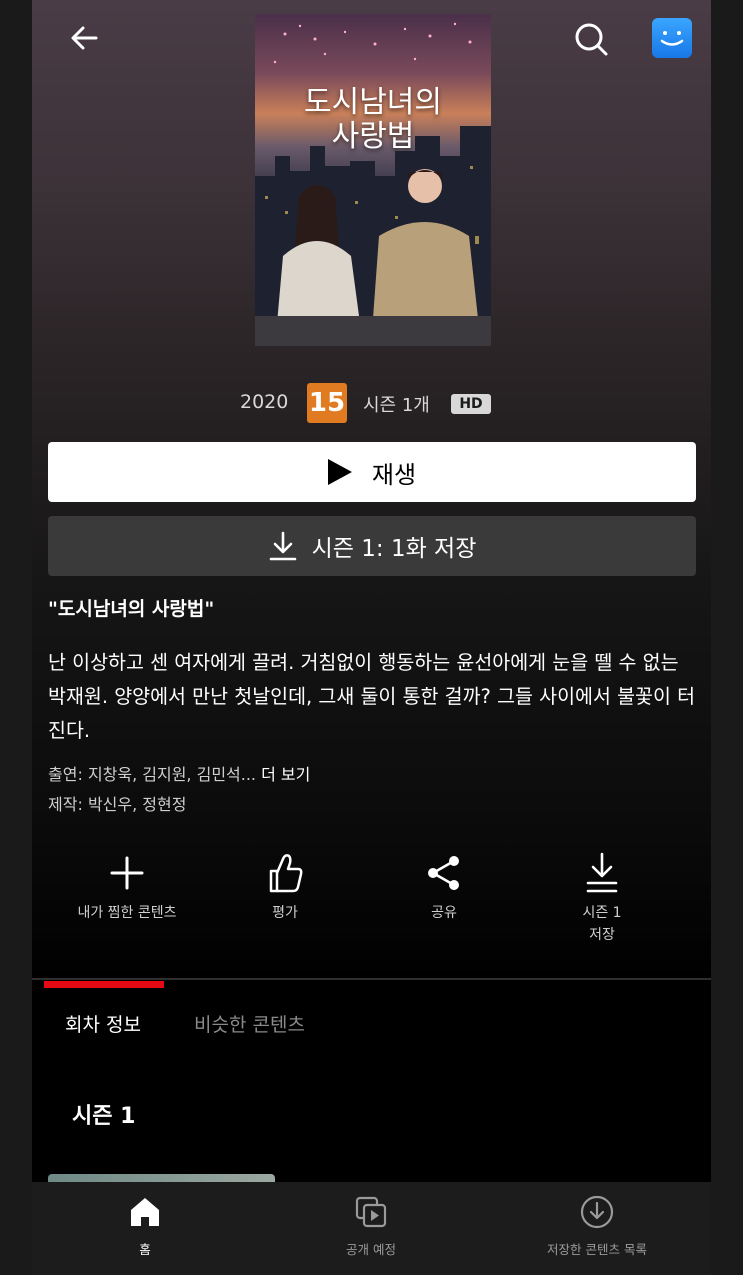 This screenshot has width=743, height=1275. I want to click on my-list-button: 내가 찜한 콘텐츠, so click(127, 886).